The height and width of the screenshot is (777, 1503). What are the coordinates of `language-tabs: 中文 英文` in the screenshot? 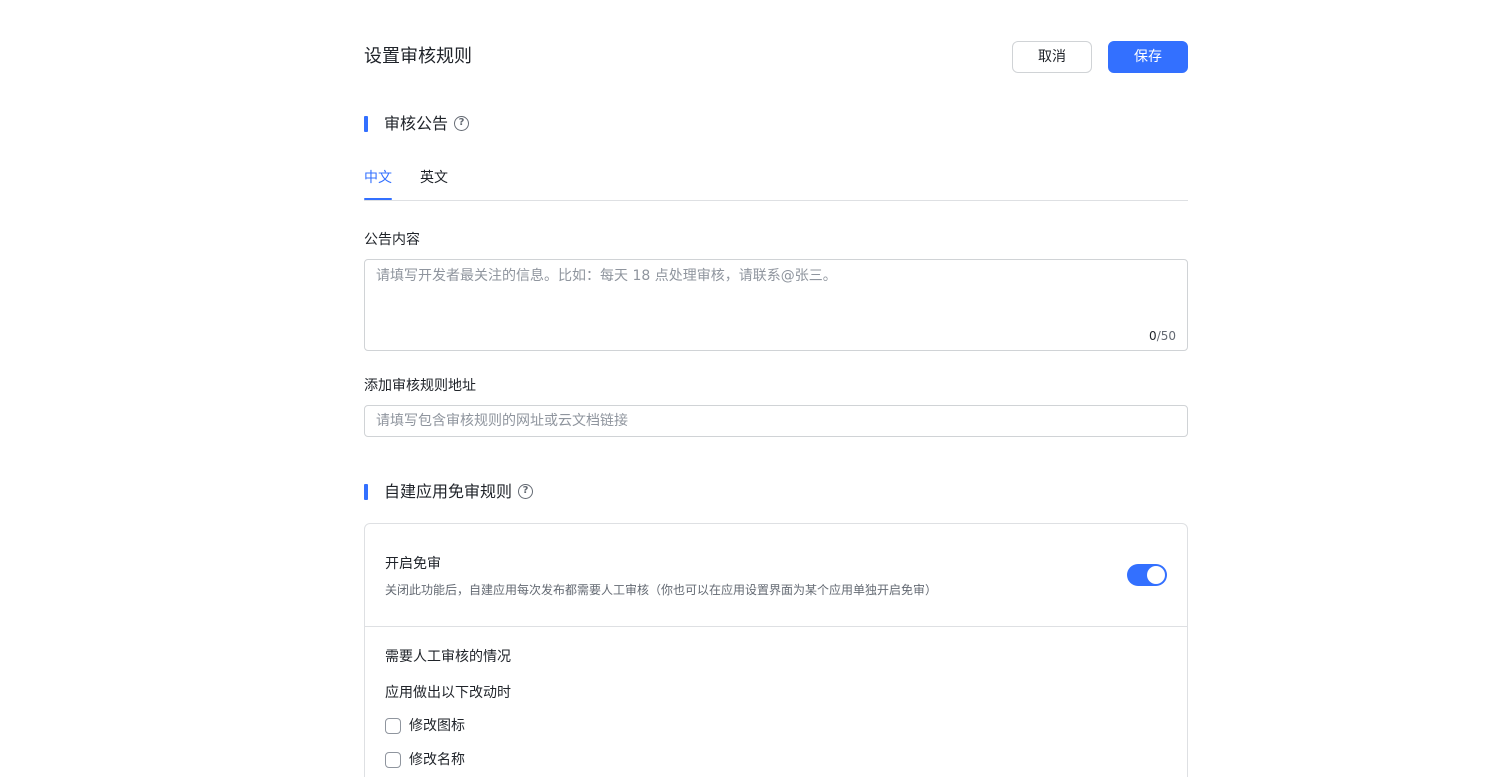 It's located at (776, 184).